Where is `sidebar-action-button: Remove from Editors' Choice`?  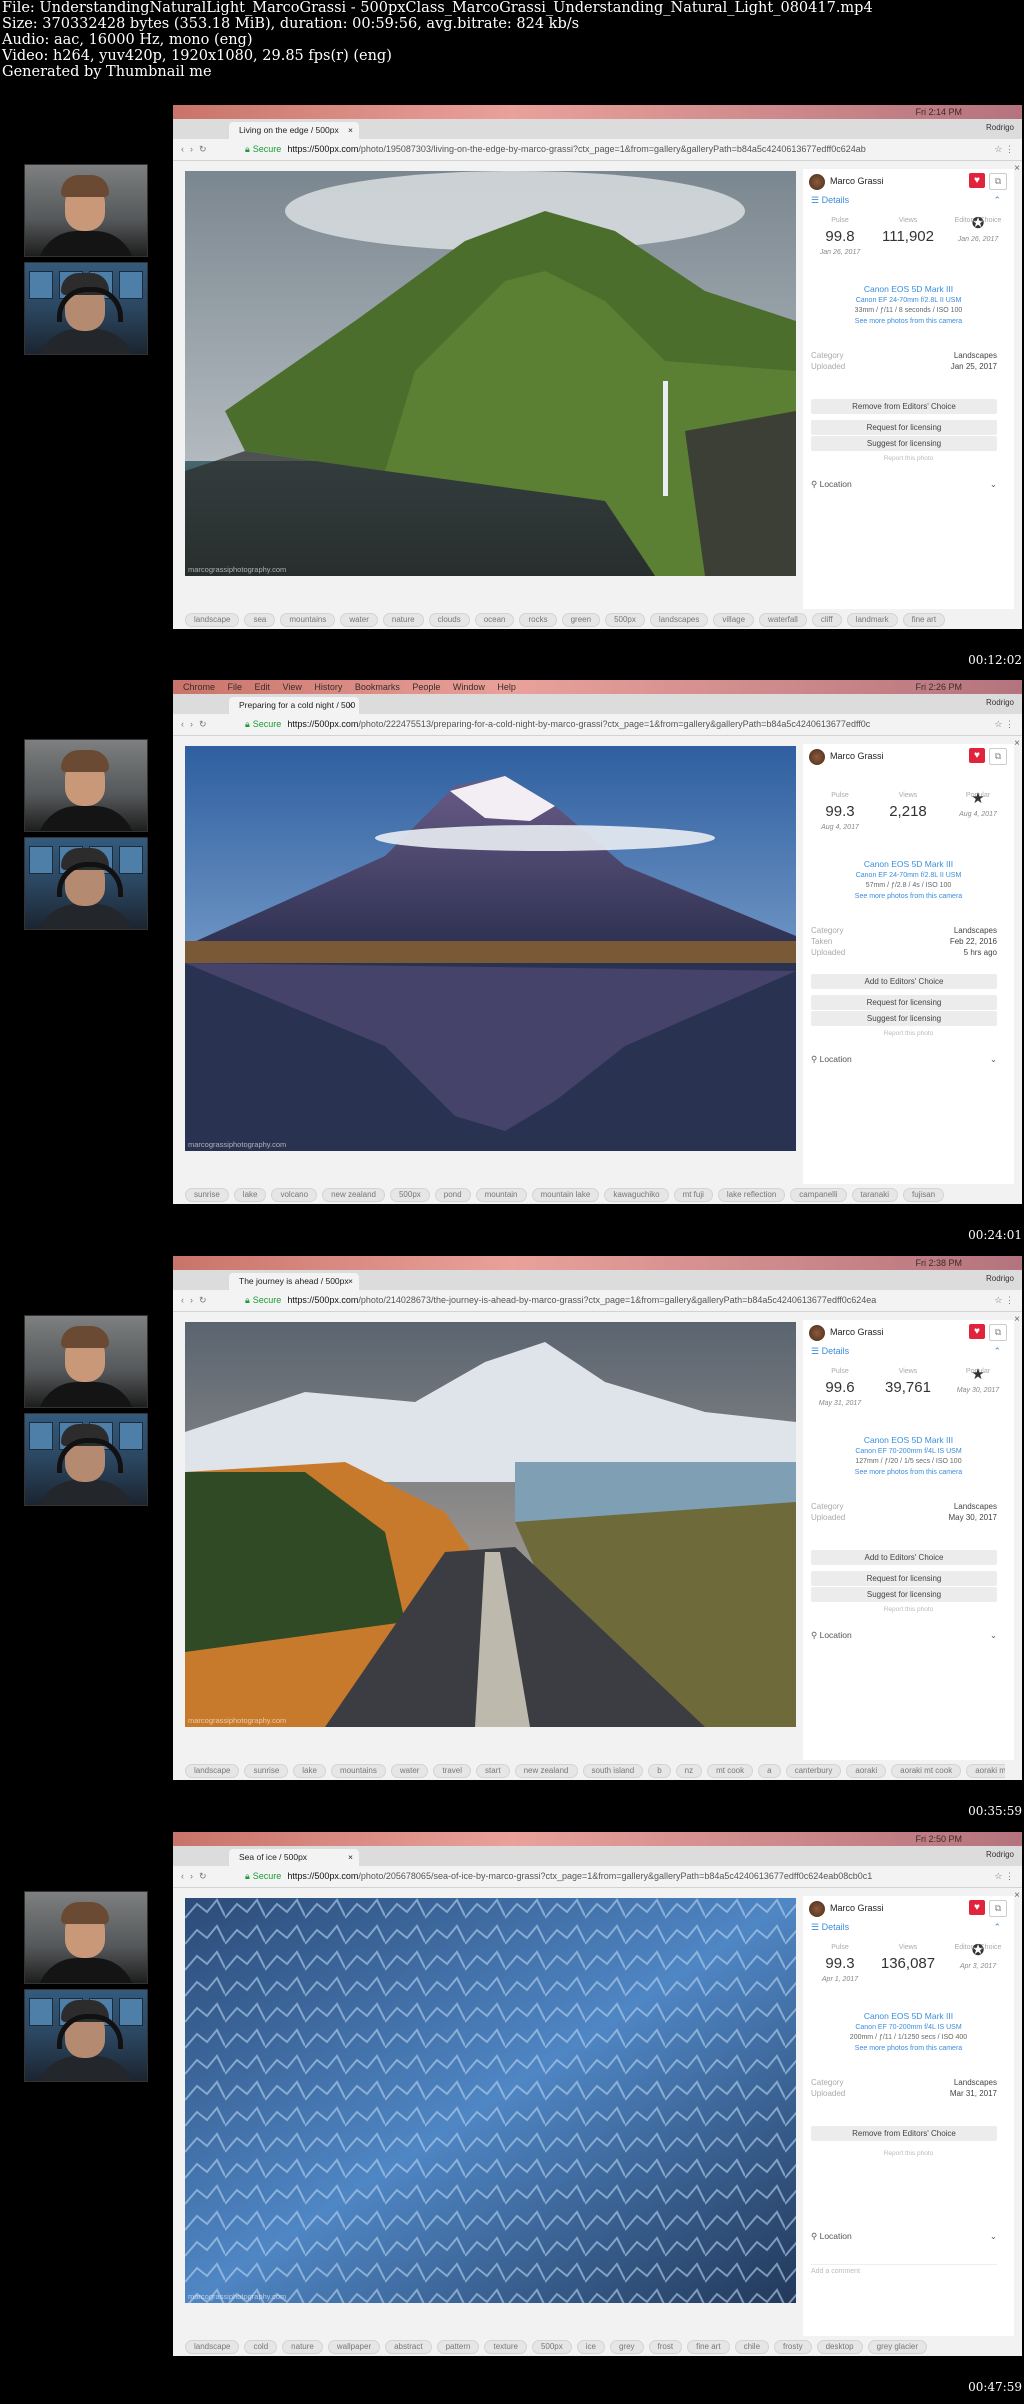 sidebar-action-button: Remove from Editors' Choice is located at coordinates (904, 2133).